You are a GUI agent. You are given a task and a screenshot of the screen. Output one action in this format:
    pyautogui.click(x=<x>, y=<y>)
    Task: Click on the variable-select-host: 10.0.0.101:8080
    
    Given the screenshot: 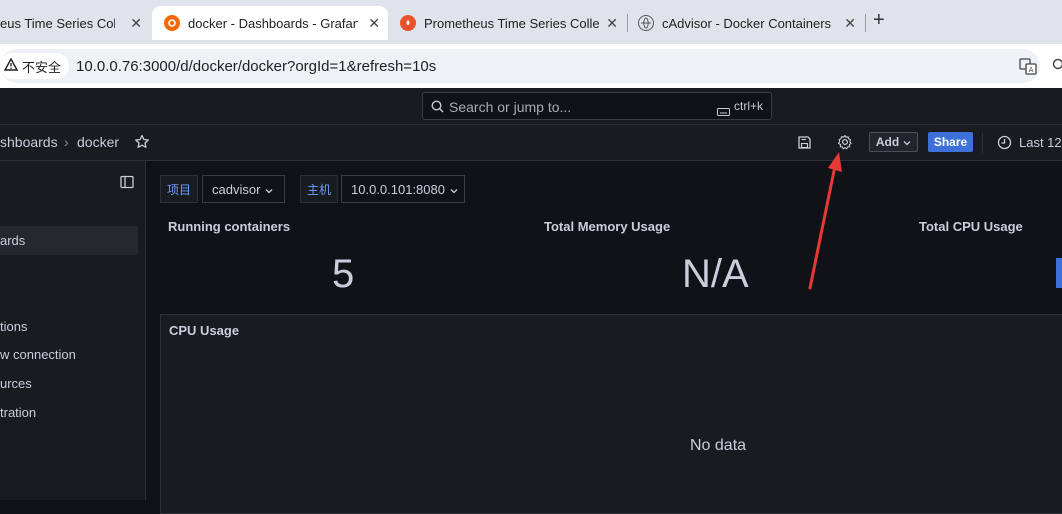 What is the action you would take?
    pyautogui.click(x=403, y=189)
    